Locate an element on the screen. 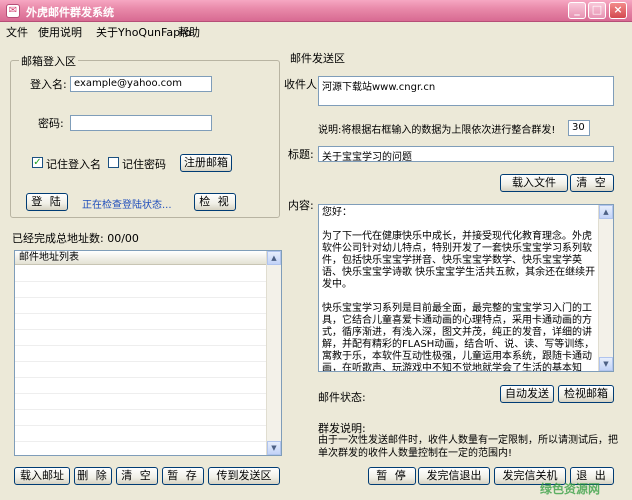 The image size is (632, 500). password-label: 密码: is located at coordinates (51, 123).